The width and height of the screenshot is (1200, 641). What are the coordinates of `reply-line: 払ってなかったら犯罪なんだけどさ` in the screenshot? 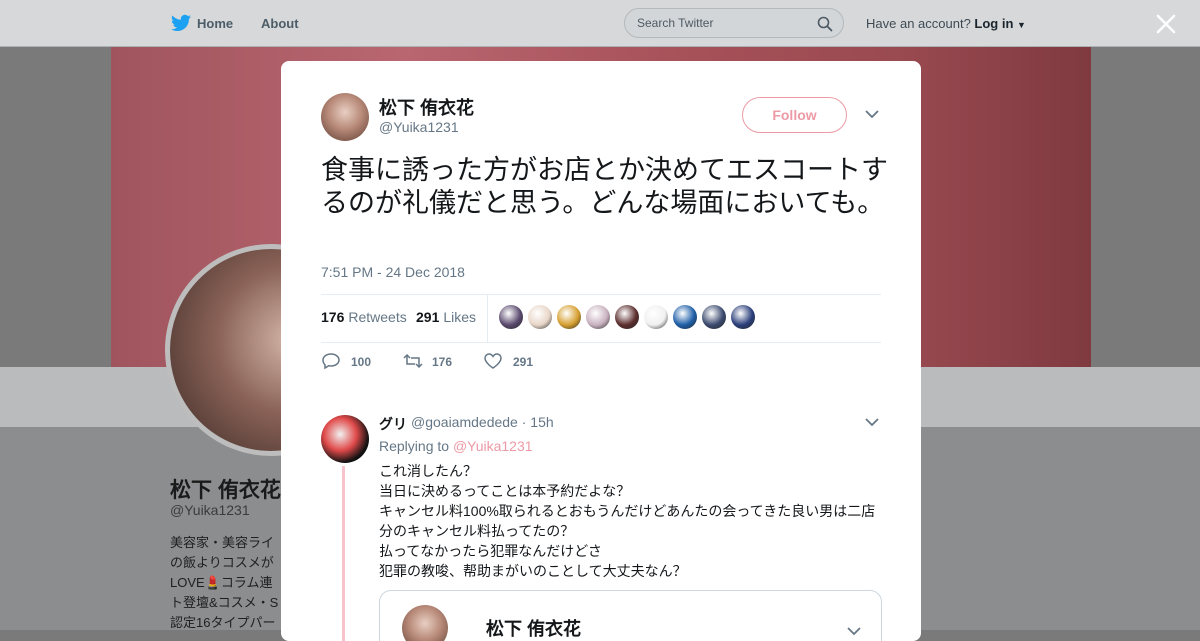 It's located at (490, 551).